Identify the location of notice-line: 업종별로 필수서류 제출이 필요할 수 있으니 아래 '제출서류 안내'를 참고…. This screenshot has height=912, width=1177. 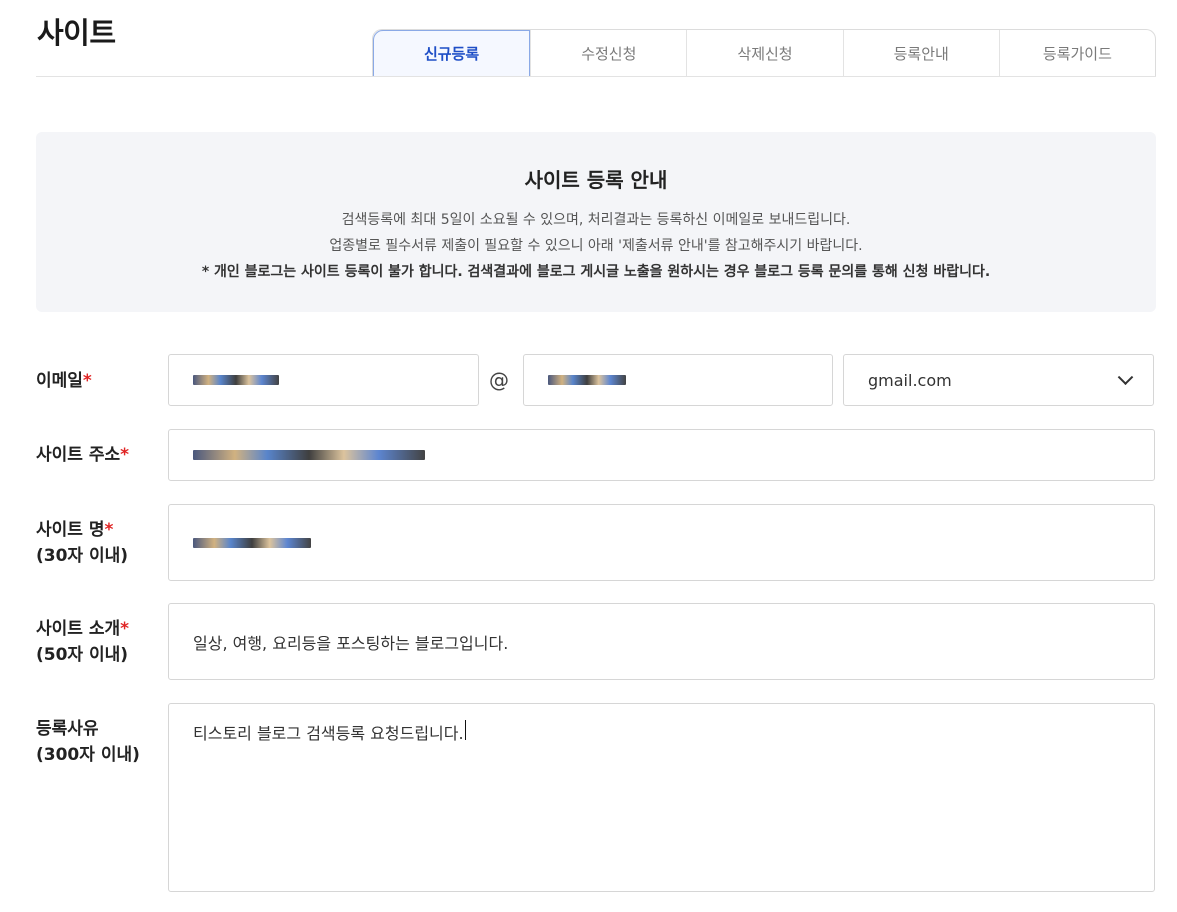
(596, 246).